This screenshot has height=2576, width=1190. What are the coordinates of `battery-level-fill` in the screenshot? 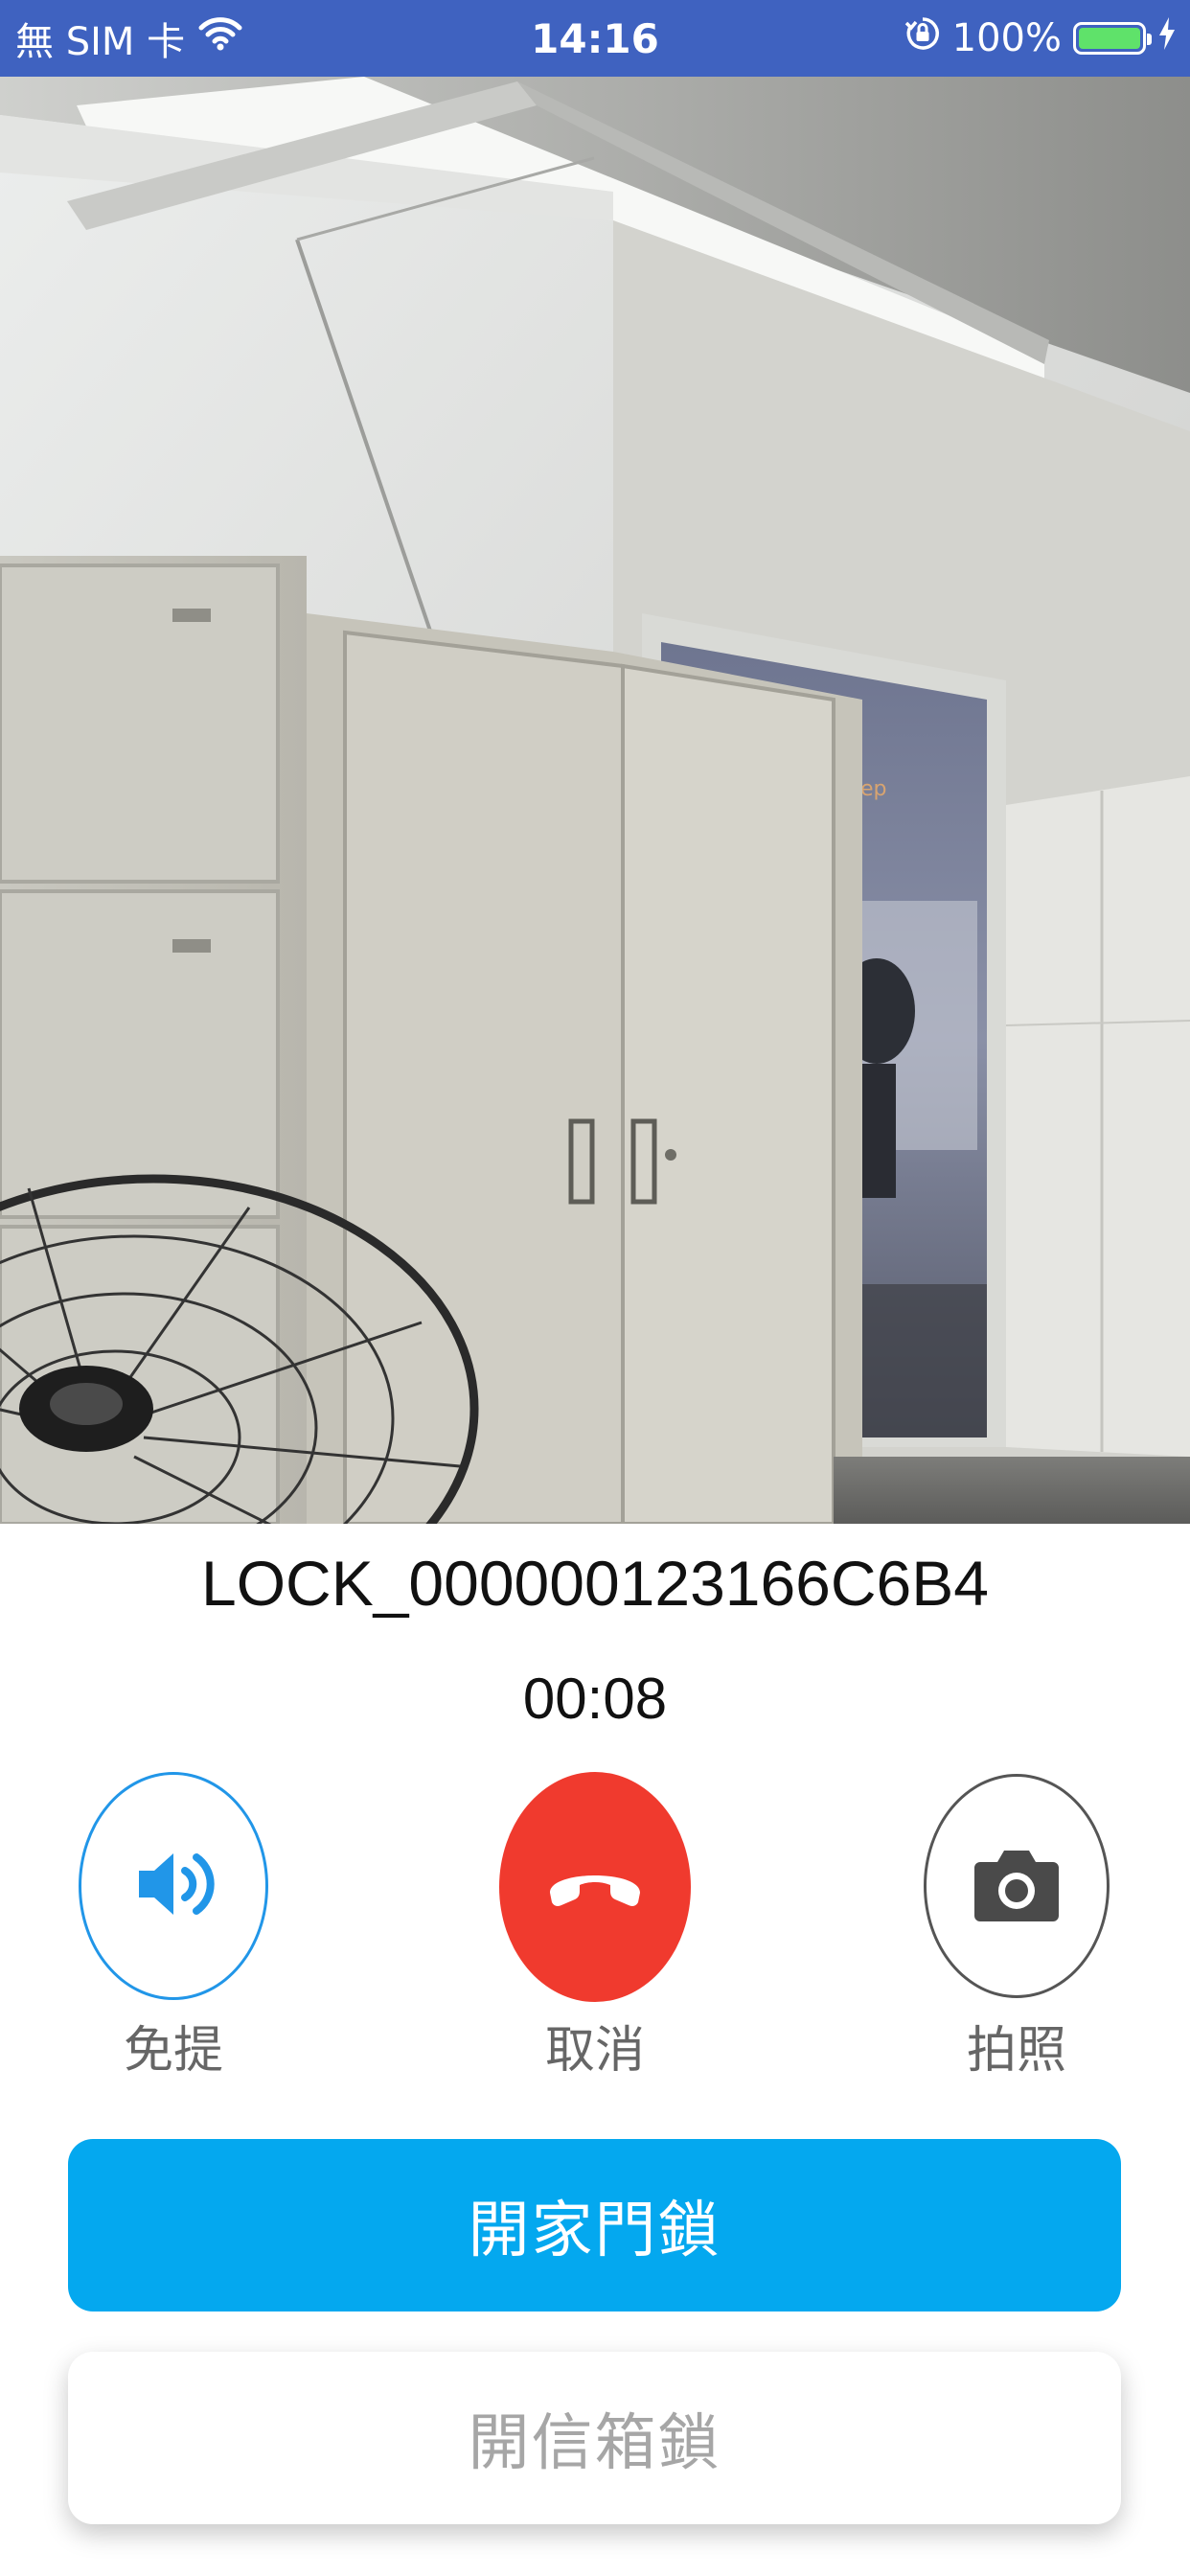 It's located at (1109, 38).